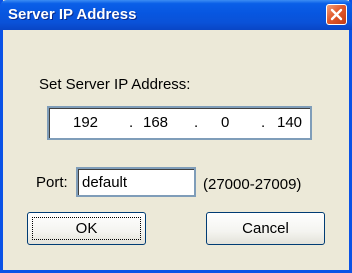 The height and width of the screenshot is (273, 352). Describe the element at coordinates (115, 84) in the screenshot. I see `ip-address-label: Set Server IP Address:` at that location.